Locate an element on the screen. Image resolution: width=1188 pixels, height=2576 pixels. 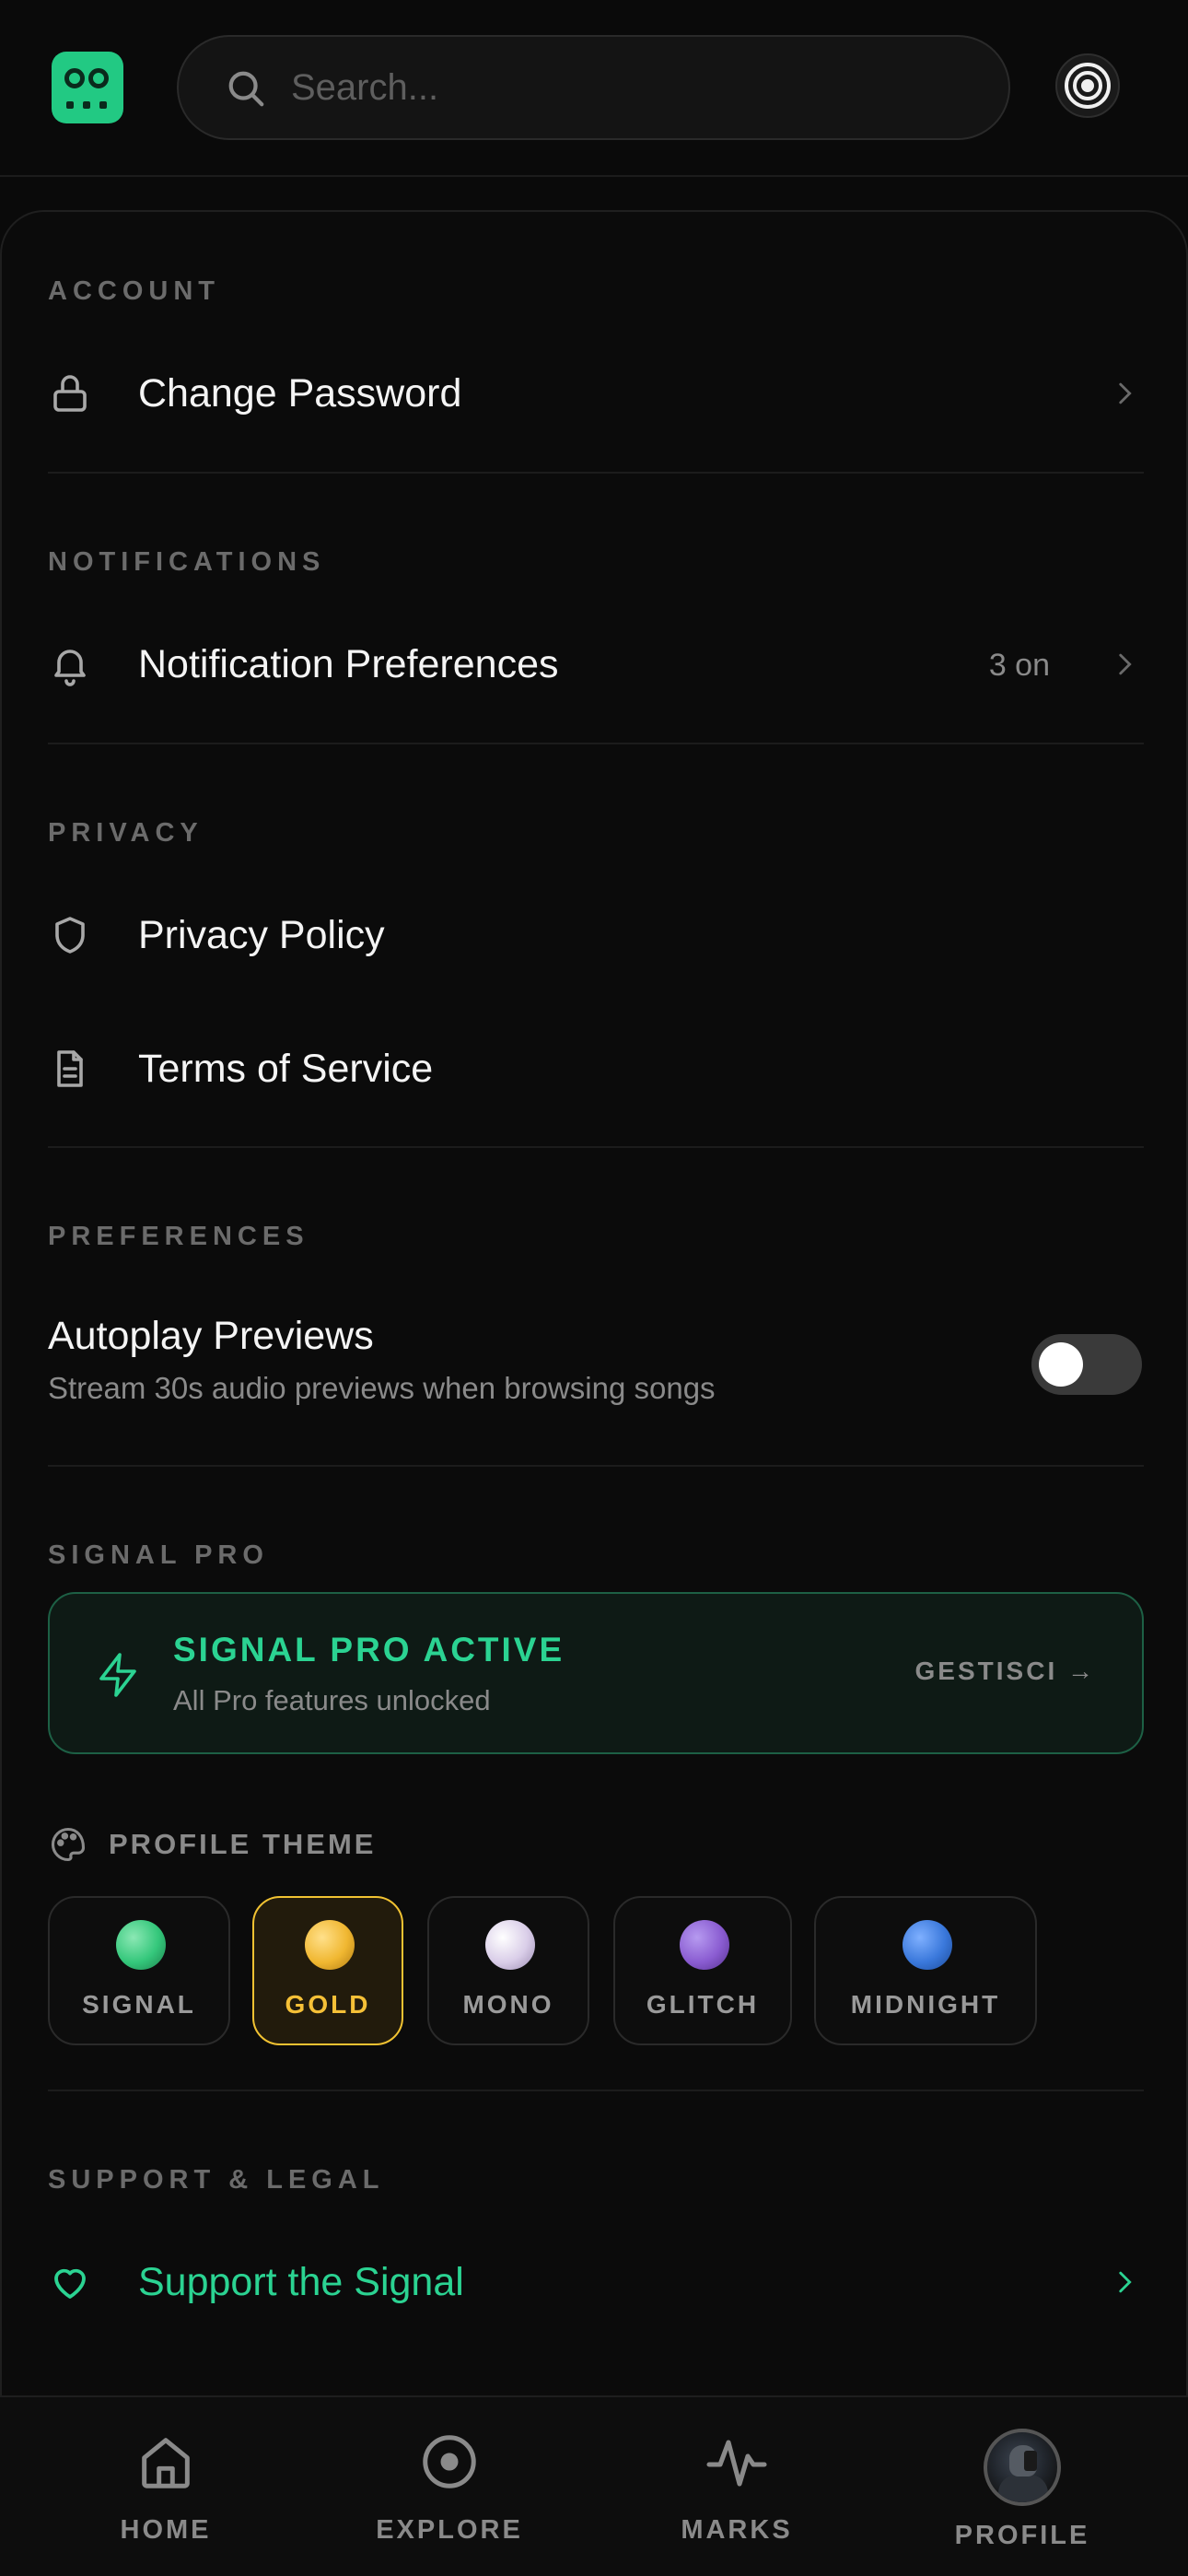
nav-marks: MARKS is located at coordinates (736, 2487).